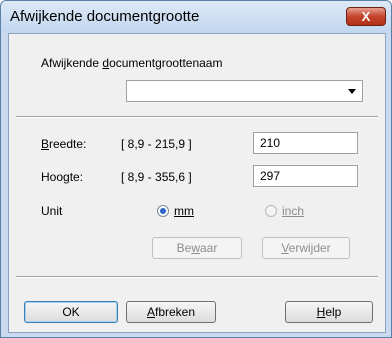 The height and width of the screenshot is (338, 392). Describe the element at coordinates (197, 277) in the screenshot. I see `separator-bottom` at that location.